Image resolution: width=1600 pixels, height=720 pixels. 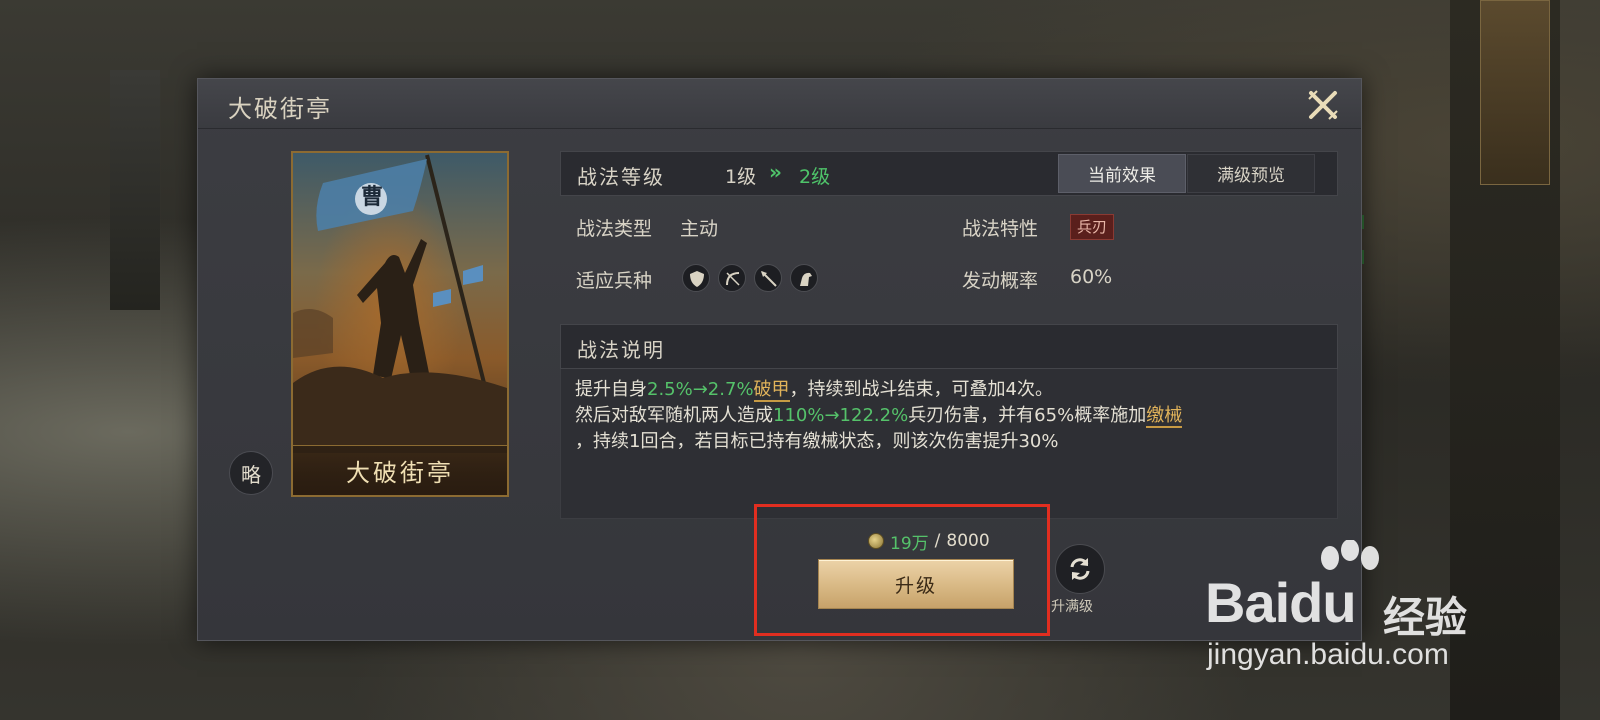 I want to click on damage-value: 110%→122.2%, so click(x=841, y=415).